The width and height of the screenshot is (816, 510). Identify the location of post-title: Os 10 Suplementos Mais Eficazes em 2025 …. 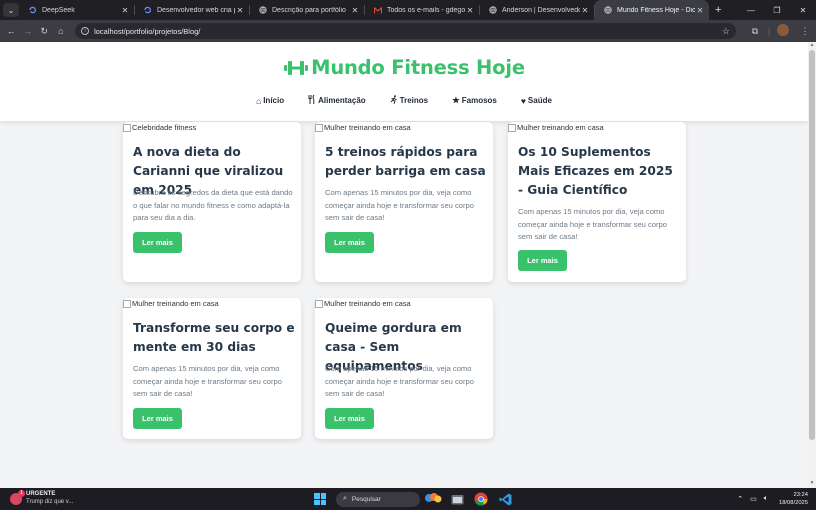
(599, 171).